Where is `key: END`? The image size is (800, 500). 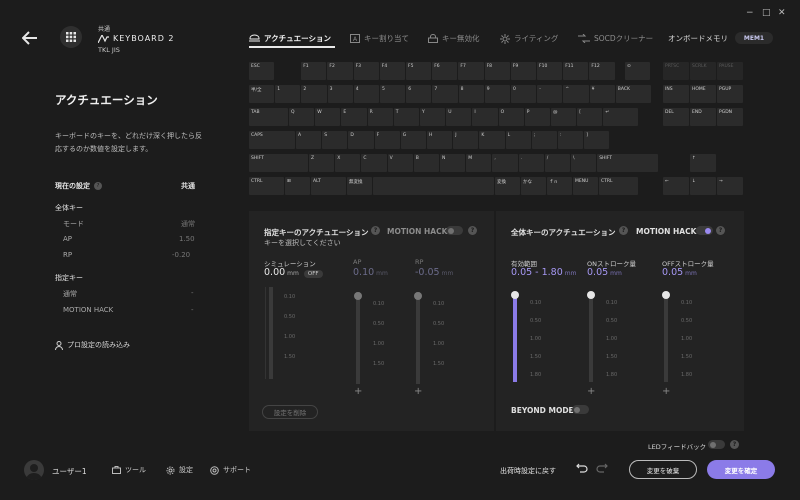 key: END is located at coordinates (703, 117).